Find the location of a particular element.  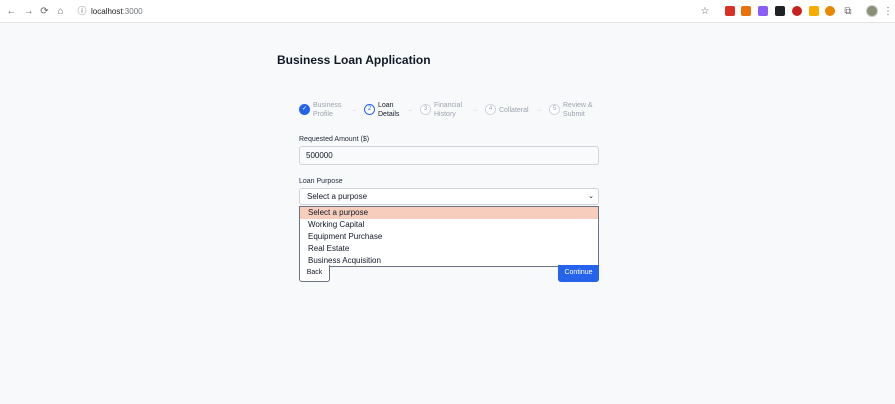

purpose-option: Equipment Purchase is located at coordinates (449, 237).